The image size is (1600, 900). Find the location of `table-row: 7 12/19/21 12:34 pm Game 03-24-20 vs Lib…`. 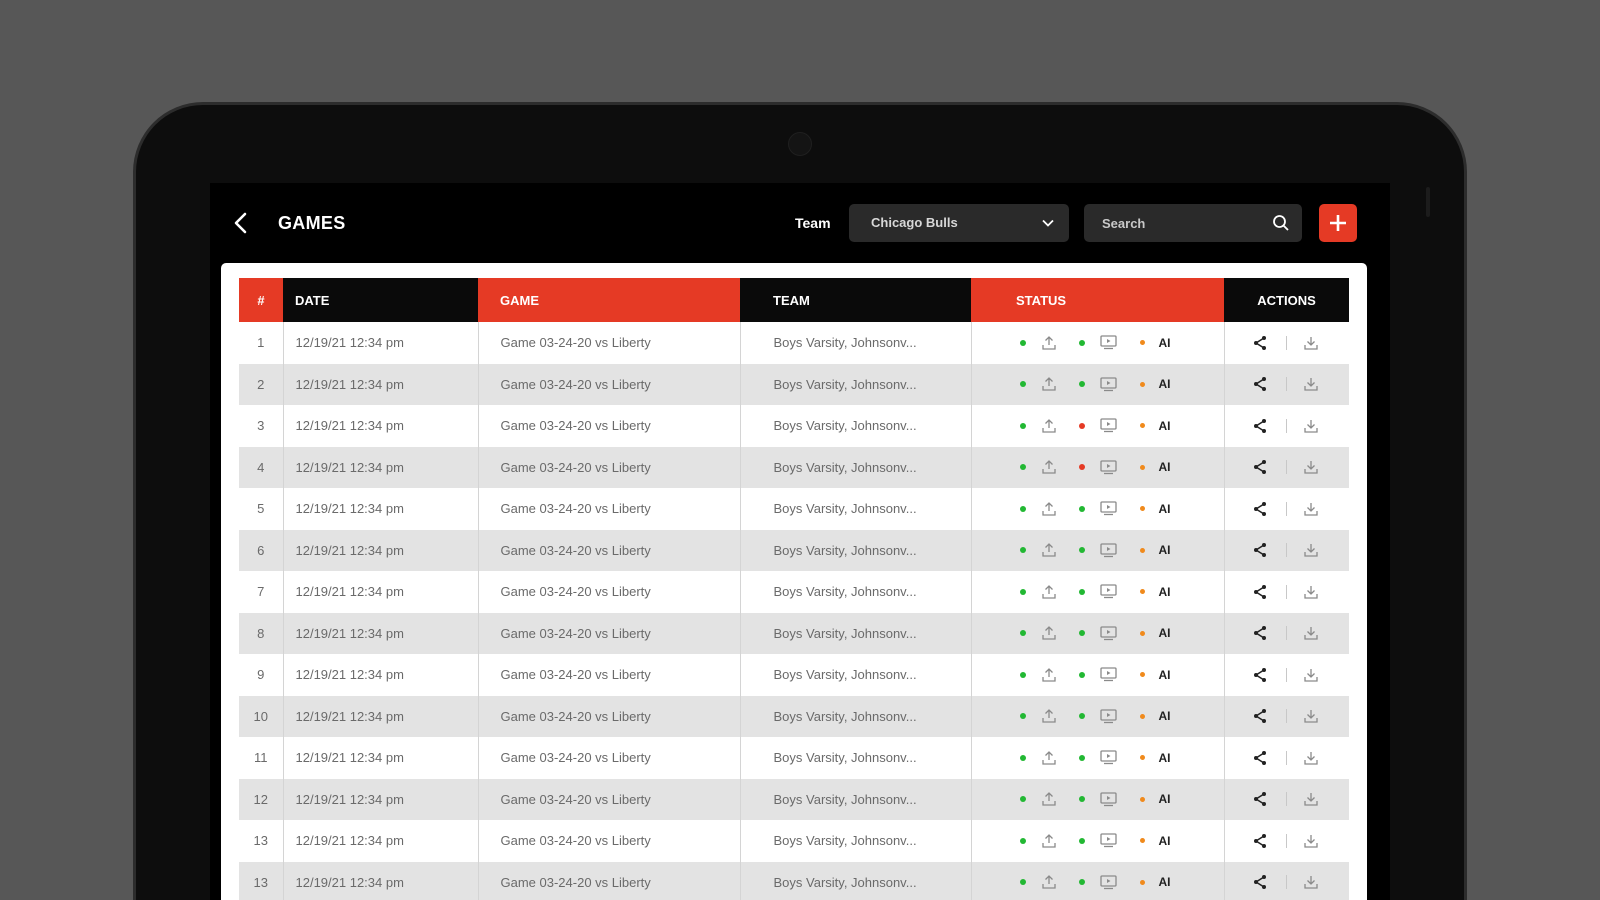

table-row: 7 12/19/21 12:34 pm Game 03-24-20 vs Lib… is located at coordinates (794, 592).